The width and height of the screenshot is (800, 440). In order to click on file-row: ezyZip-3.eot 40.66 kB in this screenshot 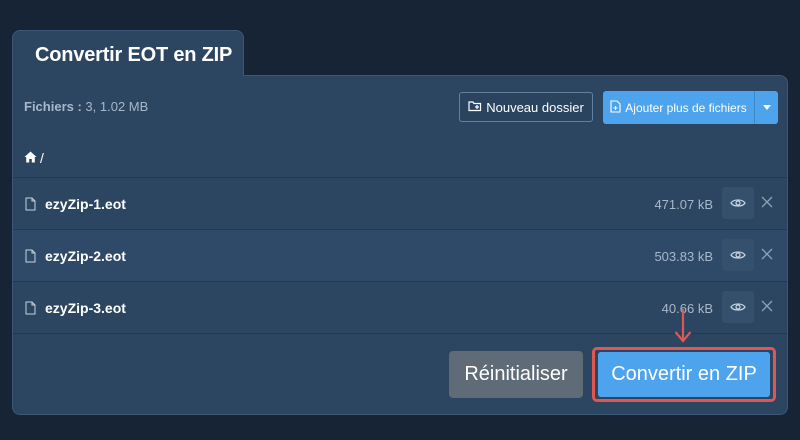, I will do `click(400, 308)`.